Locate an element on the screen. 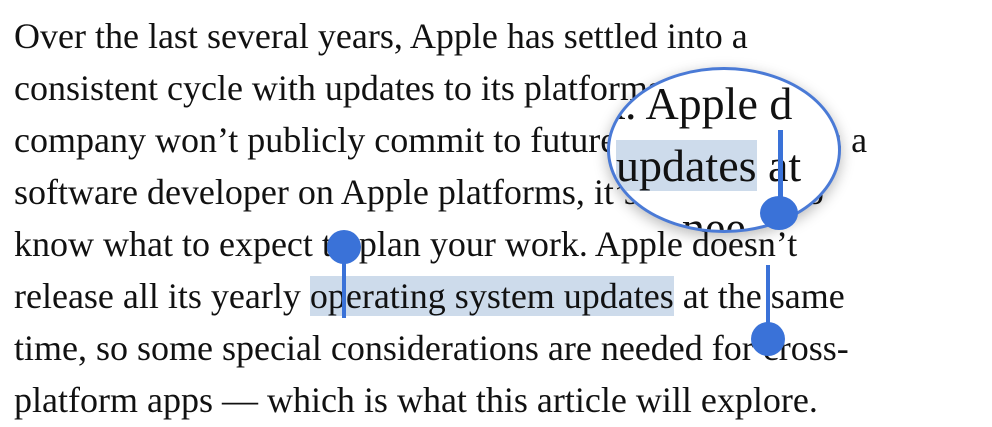  text-magnifier-loupe: k. Apple d updates at e nee is located at coordinates (724, 150).